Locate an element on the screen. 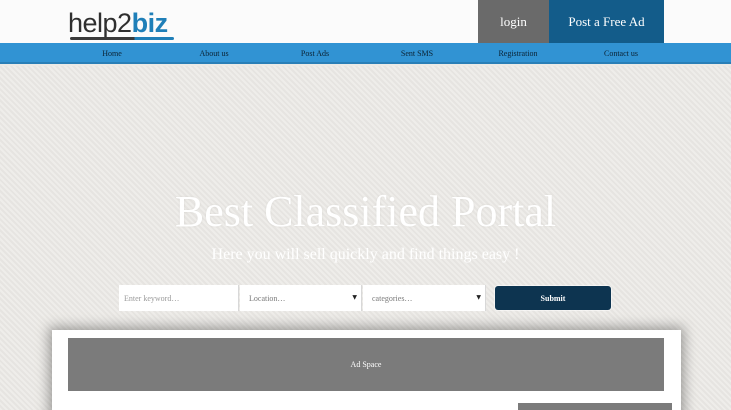  submit-button: Submit is located at coordinates (553, 298).